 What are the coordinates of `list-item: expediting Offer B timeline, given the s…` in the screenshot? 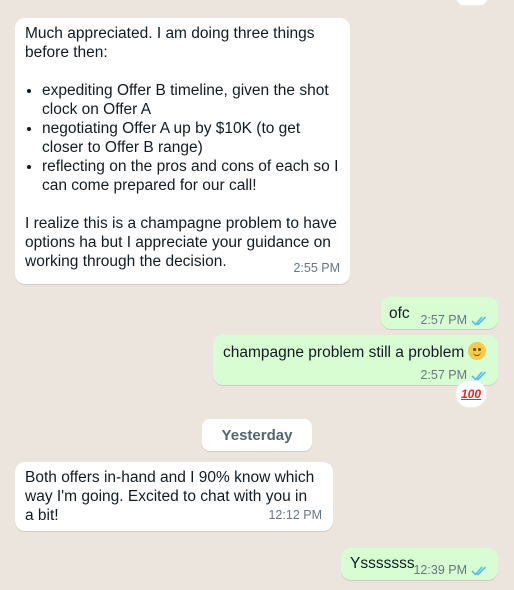 It's located at (191, 100).